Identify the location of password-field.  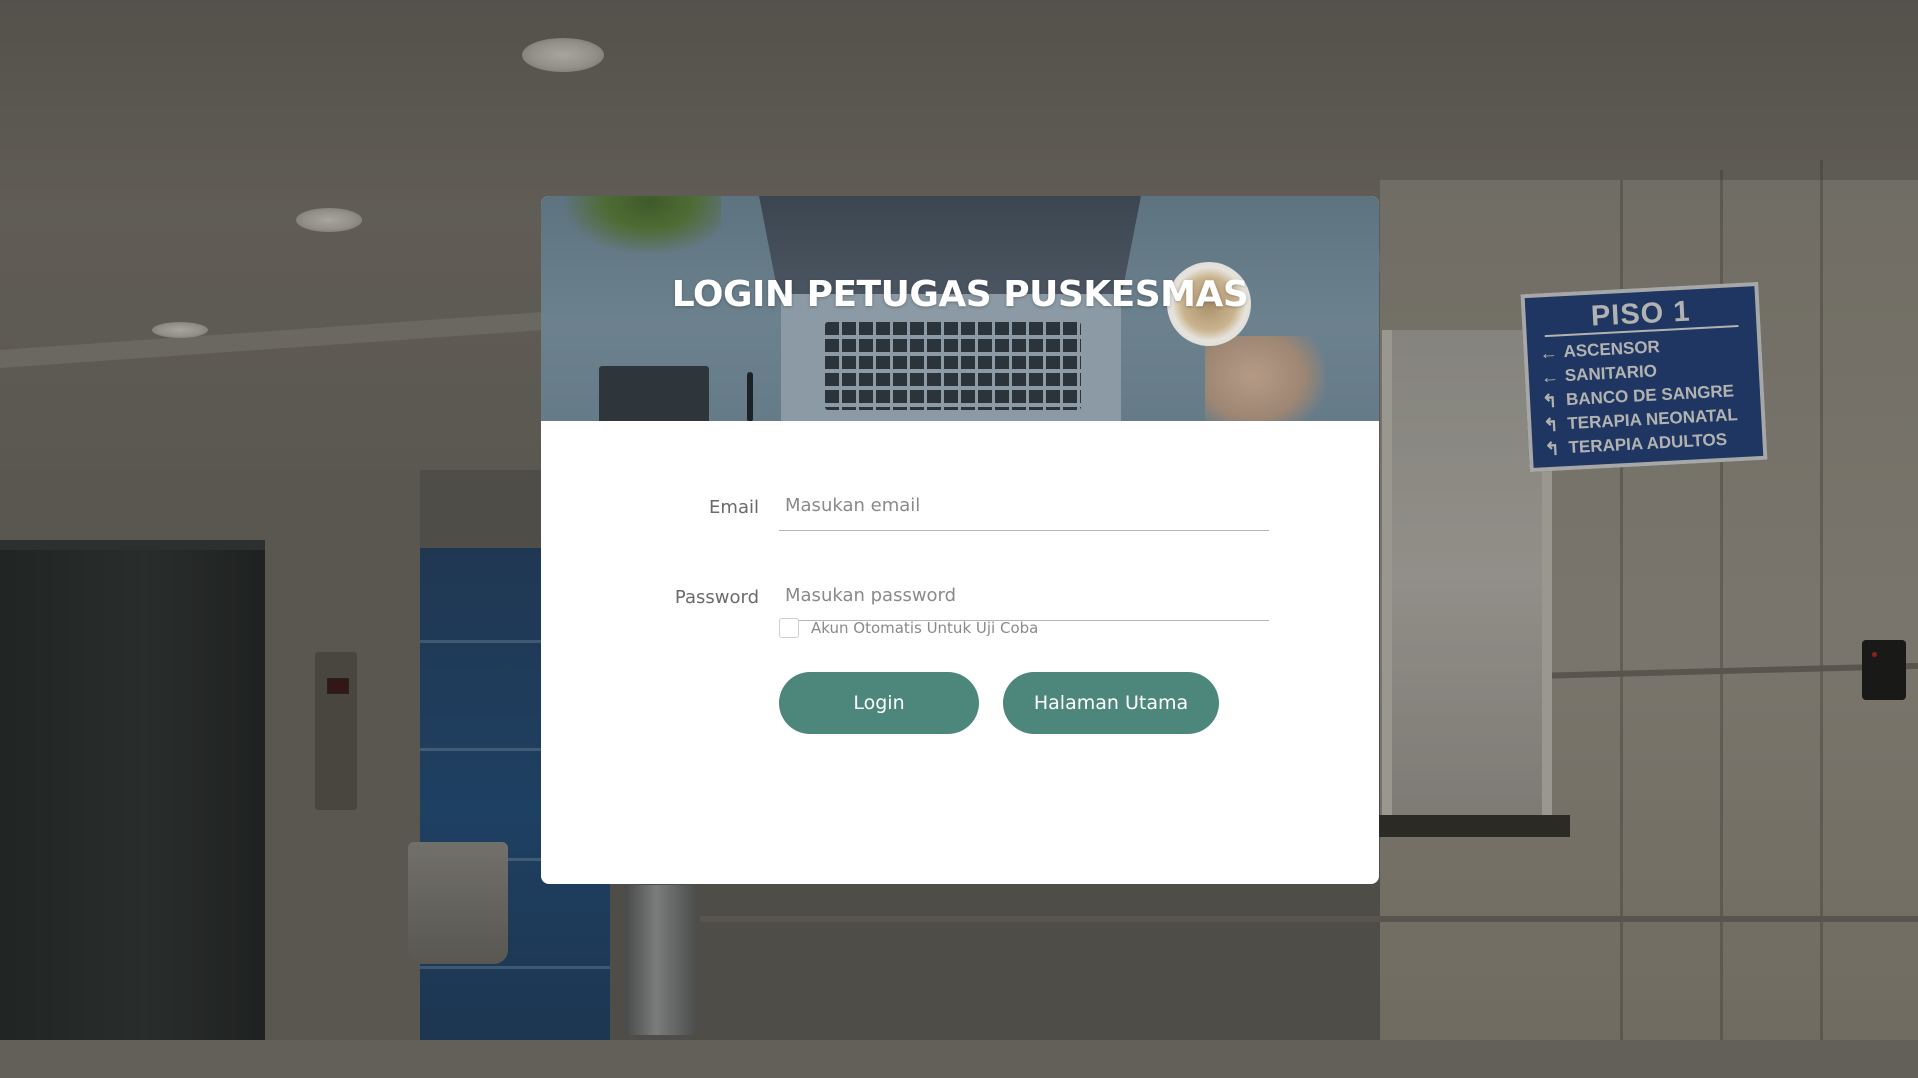
(1024, 596).